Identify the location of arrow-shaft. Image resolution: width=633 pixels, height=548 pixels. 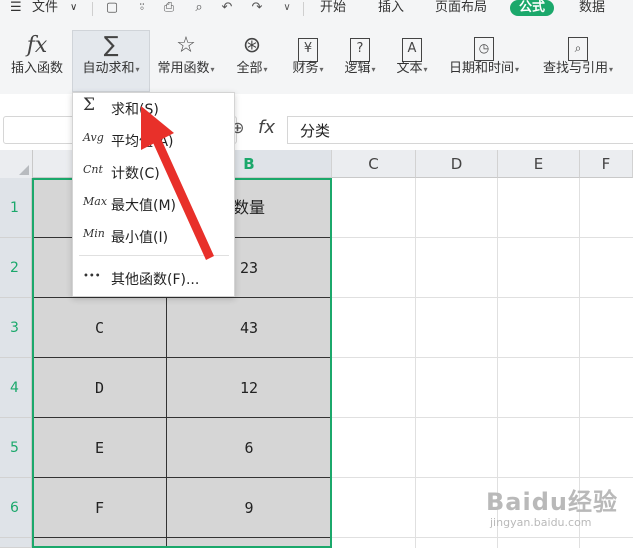
(182, 196).